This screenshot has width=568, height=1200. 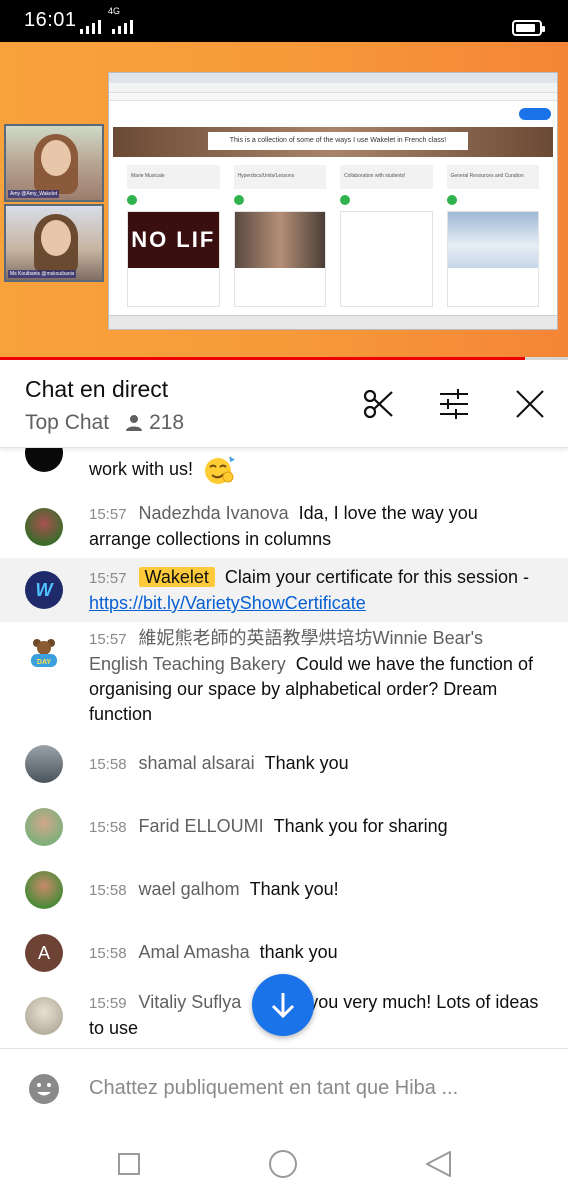 I want to click on home-button, so click(x=283, y=1164).